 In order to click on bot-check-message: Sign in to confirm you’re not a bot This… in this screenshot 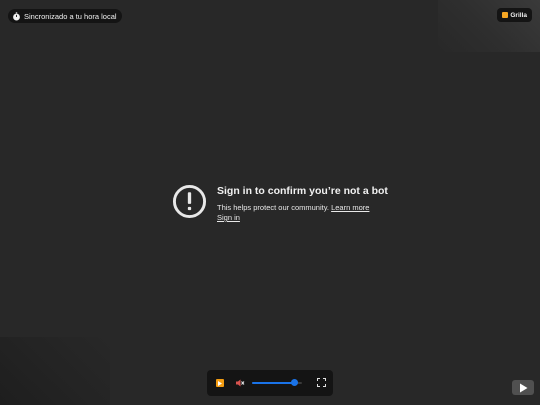, I will do `click(280, 203)`.